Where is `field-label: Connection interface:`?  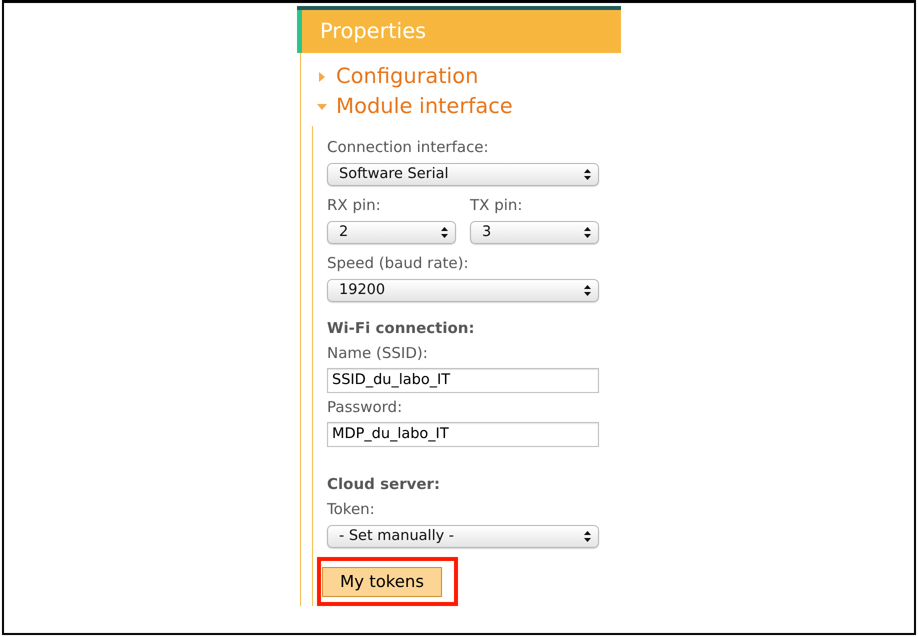
field-label: Connection interface: is located at coordinates (408, 147).